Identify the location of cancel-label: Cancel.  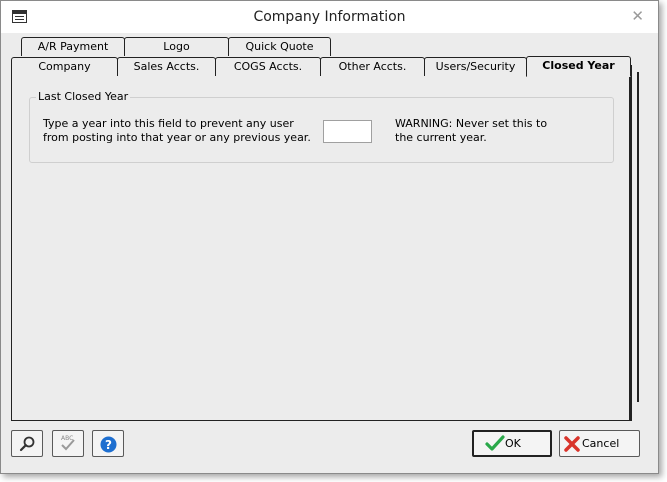
(601, 443).